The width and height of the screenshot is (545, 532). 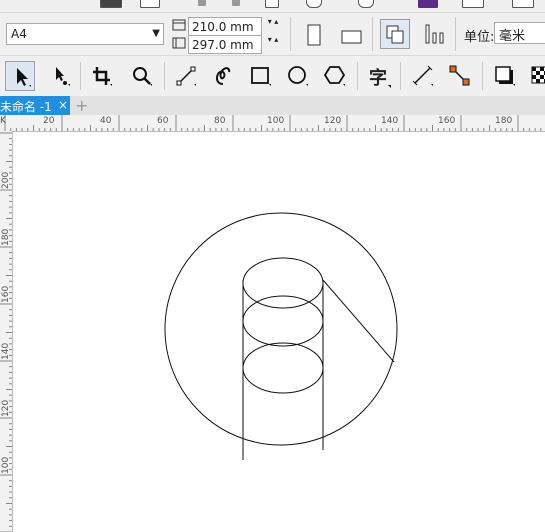 What do you see at coordinates (19, 34) in the screenshot?
I see `paper-size-value: A4` at bounding box center [19, 34].